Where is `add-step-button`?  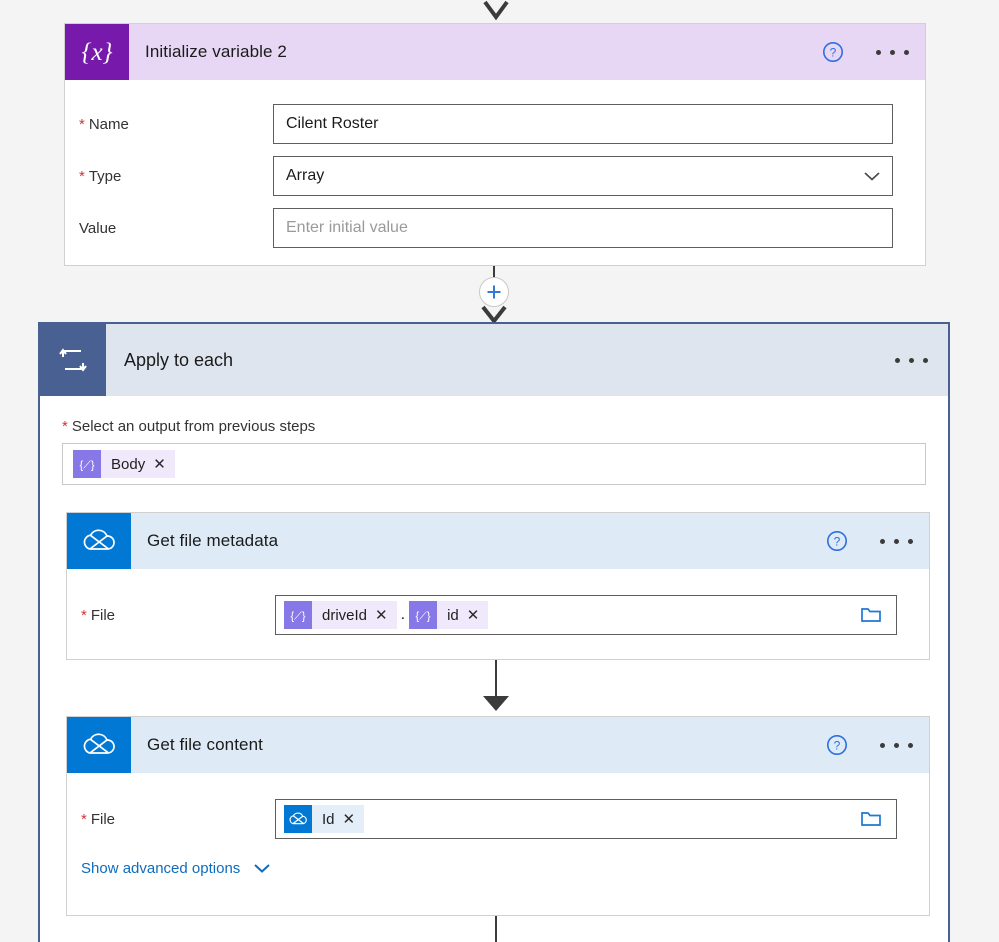 add-step-button is located at coordinates (494, 292).